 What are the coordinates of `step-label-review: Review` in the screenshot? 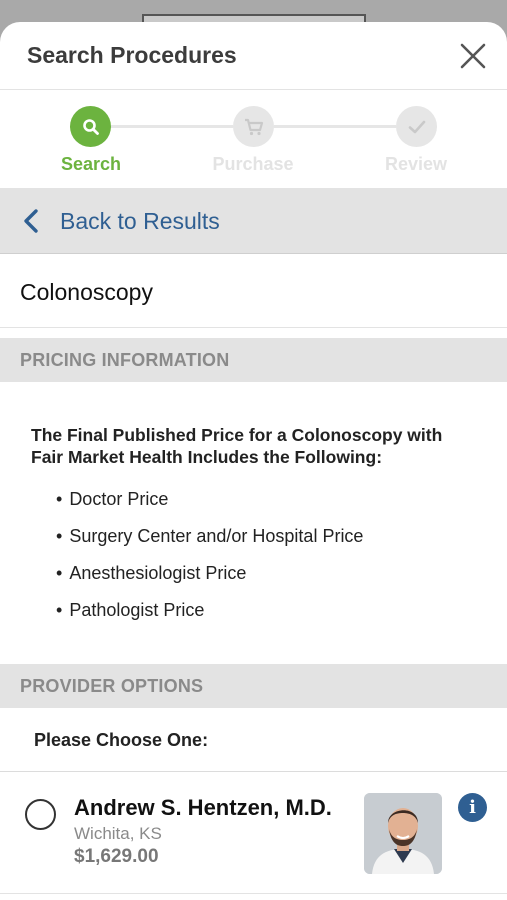 It's located at (416, 164).